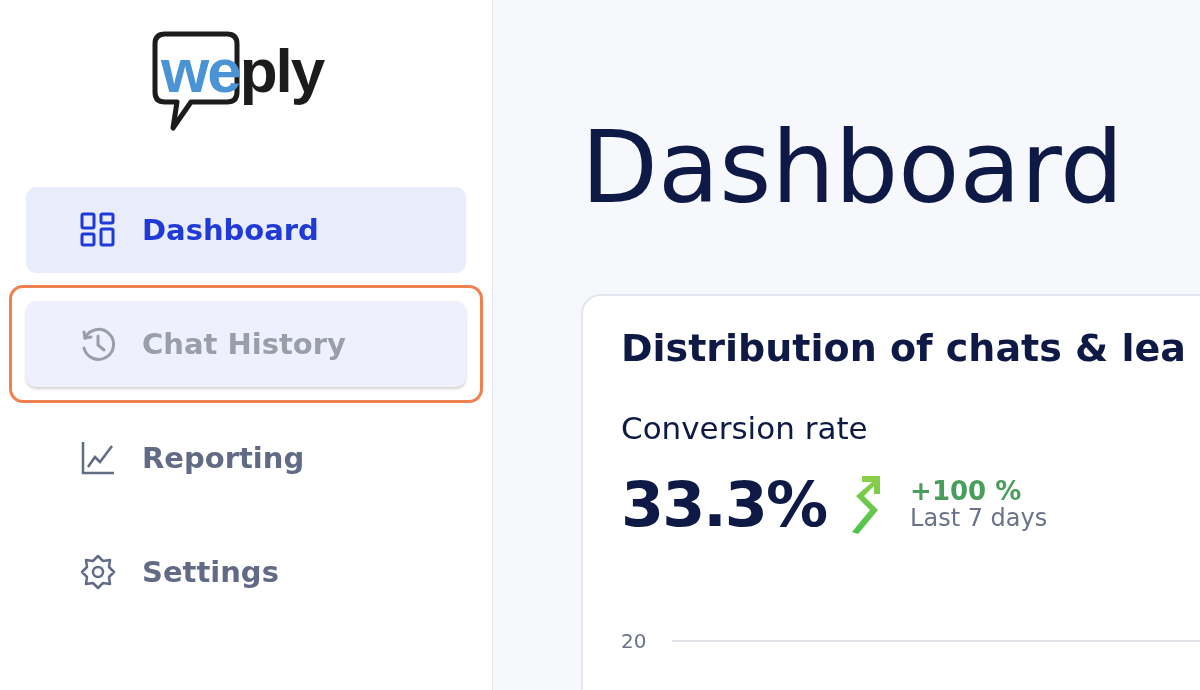 This screenshot has height=690, width=1200. I want to click on page-title: Dashboard, so click(853, 168).